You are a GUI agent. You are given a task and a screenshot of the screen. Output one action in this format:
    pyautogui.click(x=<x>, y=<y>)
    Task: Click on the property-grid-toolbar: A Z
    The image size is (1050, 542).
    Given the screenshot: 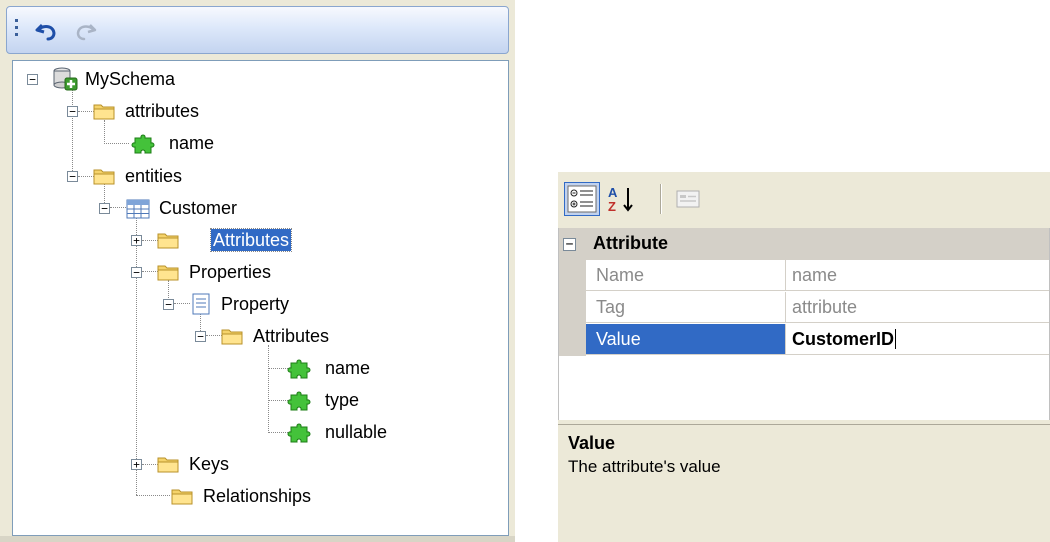 What is the action you would take?
    pyautogui.click(x=804, y=199)
    